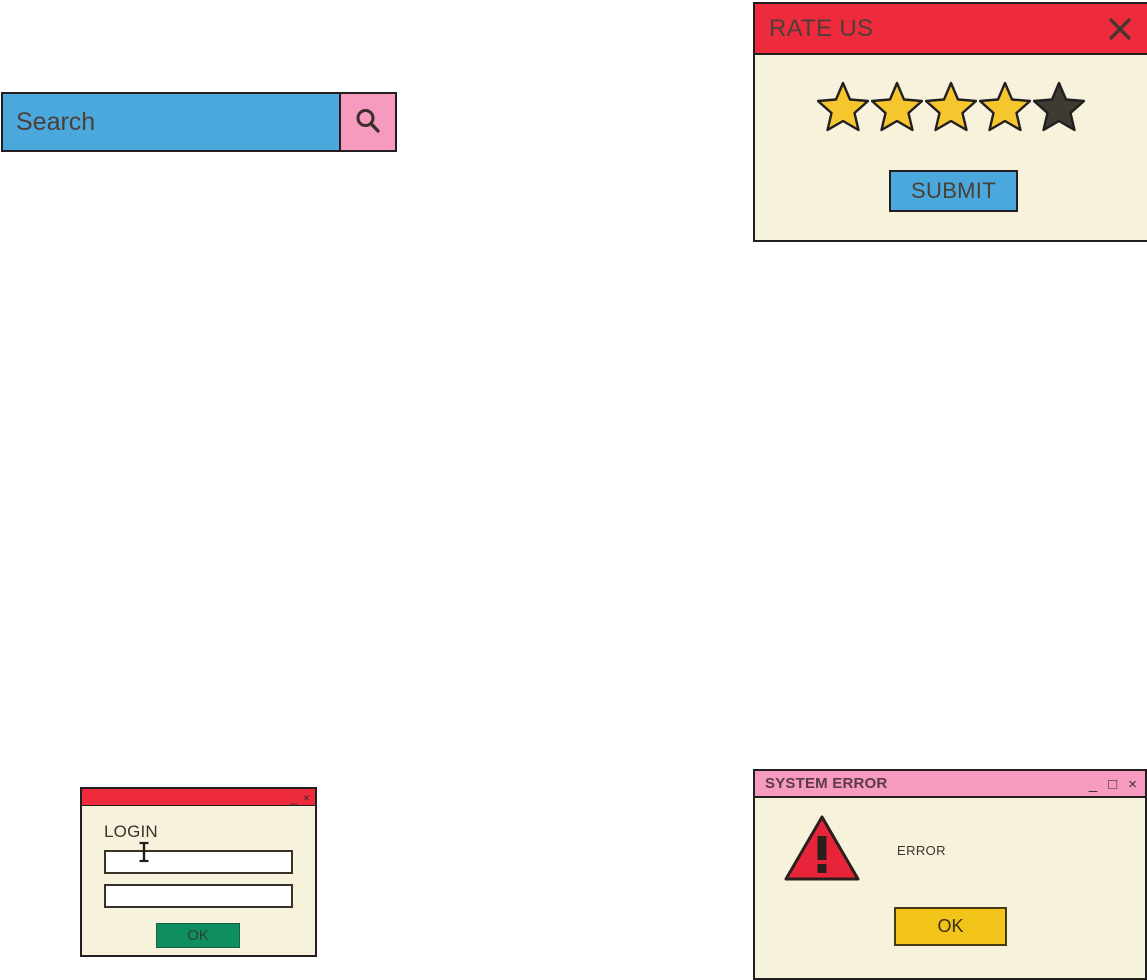 The height and width of the screenshot is (980, 1147). Describe the element at coordinates (950, 784) in the screenshot. I see `system-error-titlebar: SYSTEM ERROR _ □ ×` at that location.